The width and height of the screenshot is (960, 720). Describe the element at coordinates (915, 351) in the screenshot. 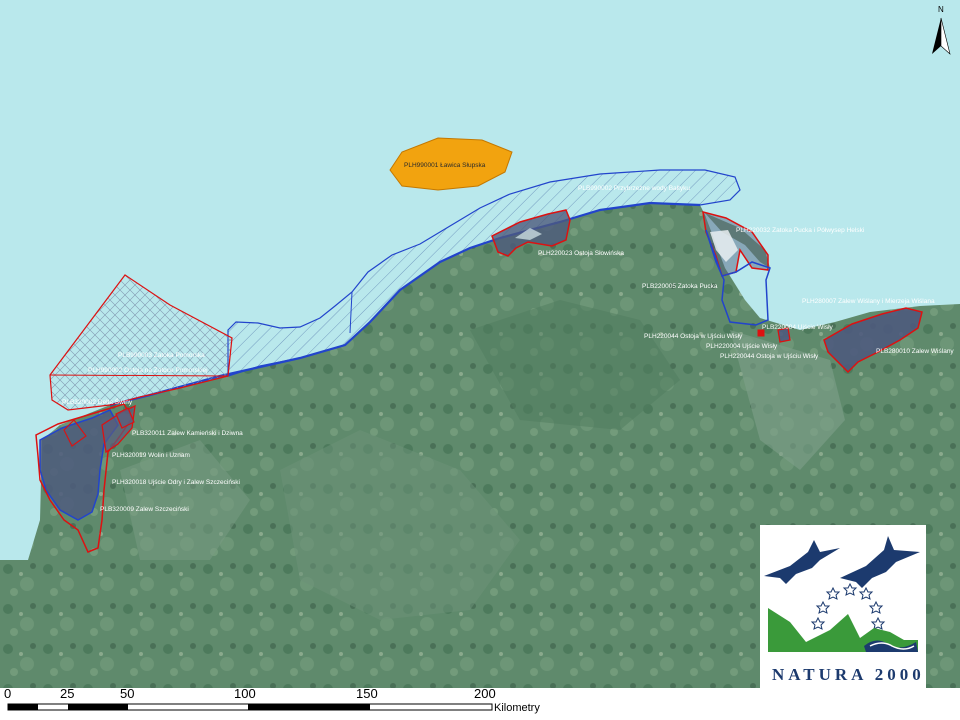

I see `label-zalew-wislany: PLB280010 Zalew Wiślany` at that location.